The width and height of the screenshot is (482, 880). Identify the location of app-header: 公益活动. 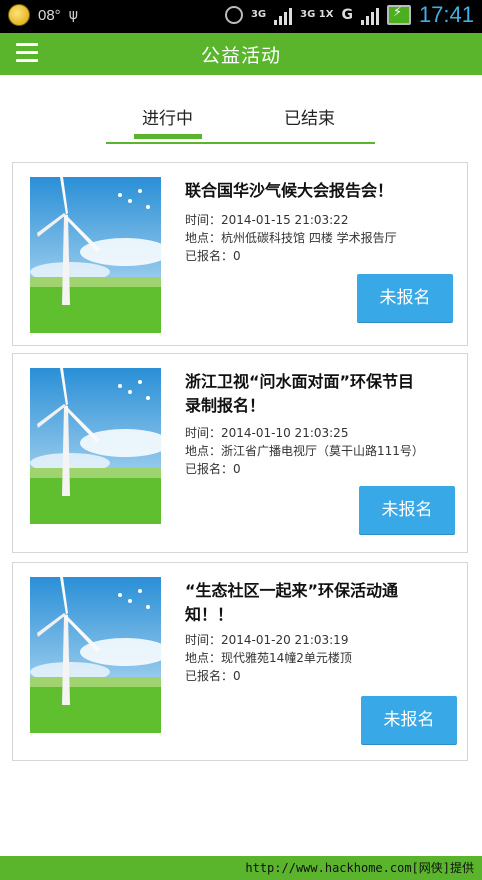
(241, 54).